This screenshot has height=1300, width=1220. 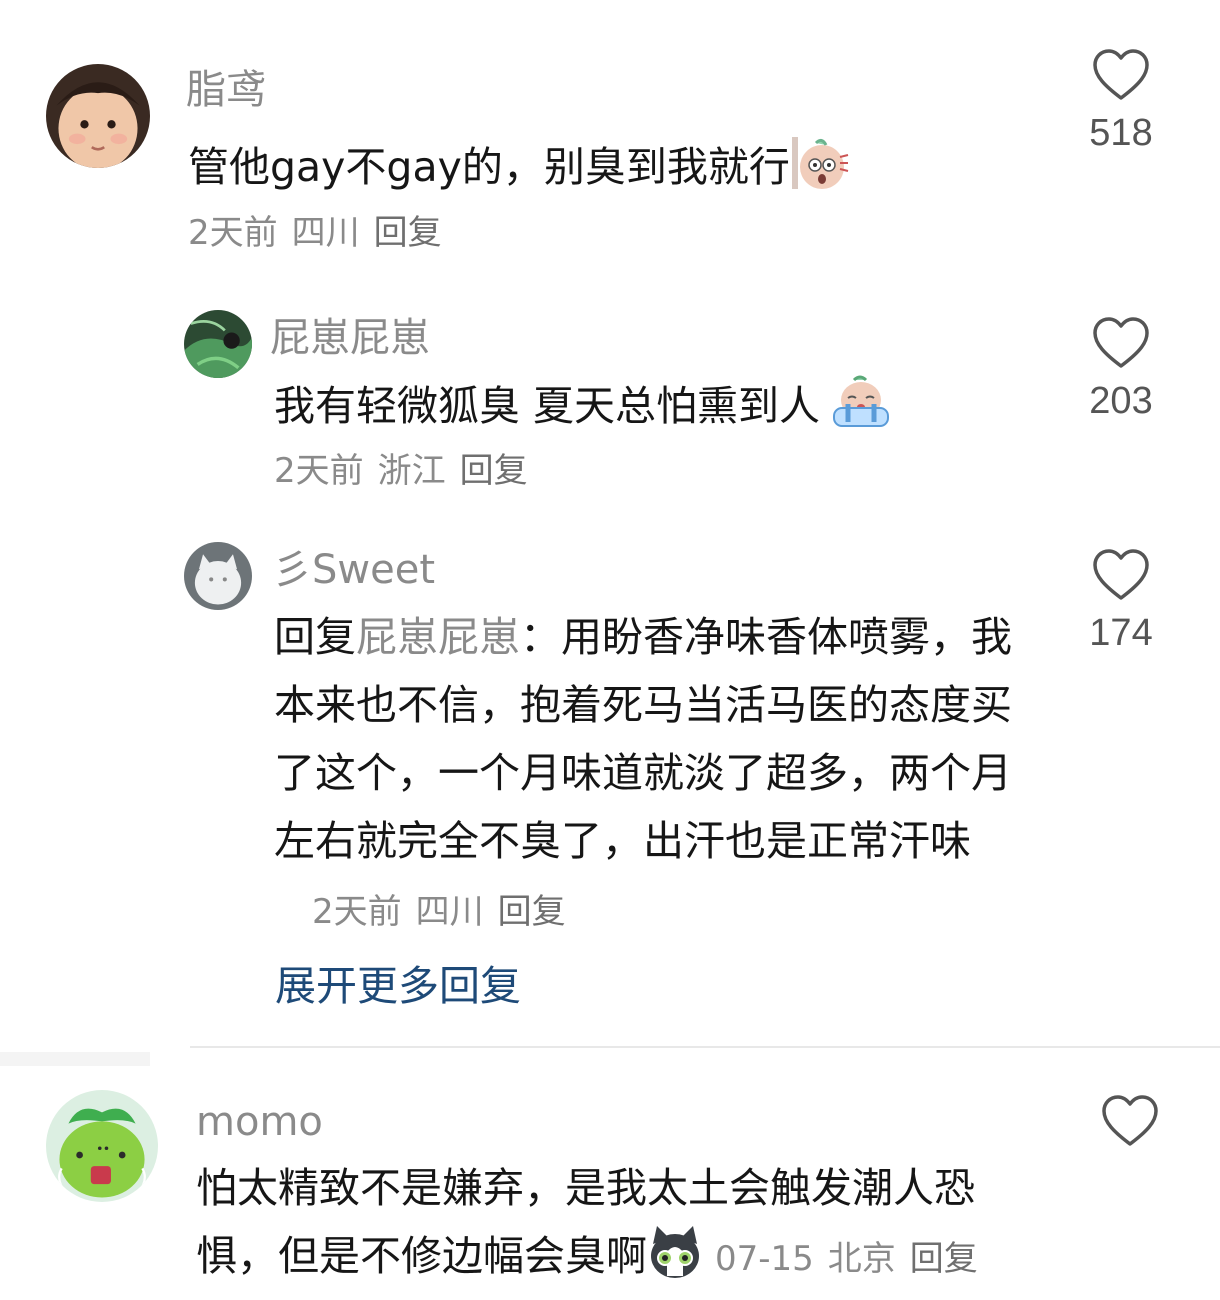 I want to click on white-cat-icon, so click(x=218, y=576).